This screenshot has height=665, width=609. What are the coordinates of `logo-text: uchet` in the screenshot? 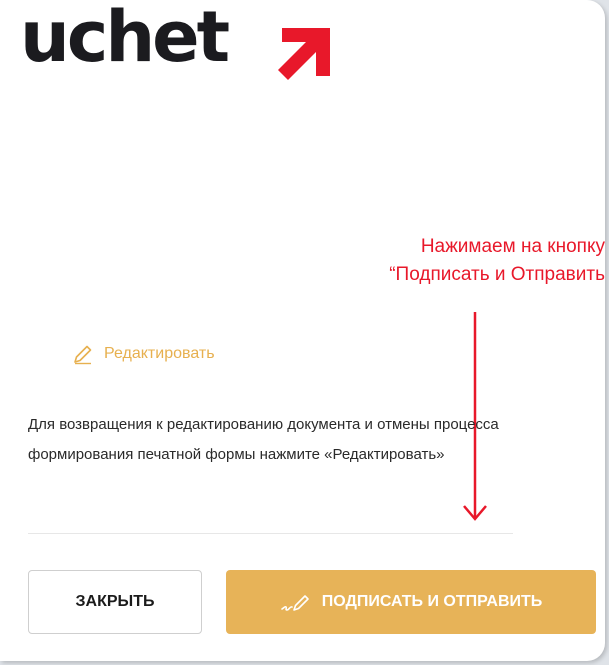 It's located at (125, 39).